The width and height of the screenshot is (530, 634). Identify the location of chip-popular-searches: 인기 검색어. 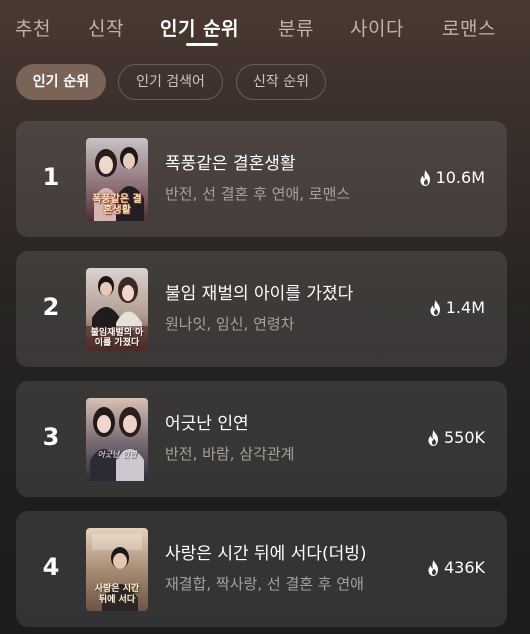
(170, 82).